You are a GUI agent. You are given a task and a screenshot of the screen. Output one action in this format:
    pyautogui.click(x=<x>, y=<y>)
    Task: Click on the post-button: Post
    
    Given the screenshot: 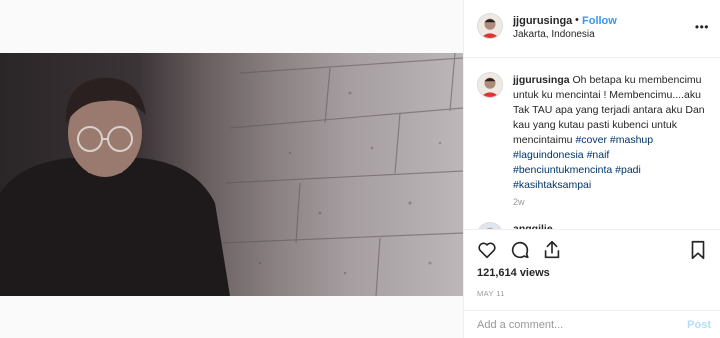 What is the action you would take?
    pyautogui.click(x=699, y=325)
    